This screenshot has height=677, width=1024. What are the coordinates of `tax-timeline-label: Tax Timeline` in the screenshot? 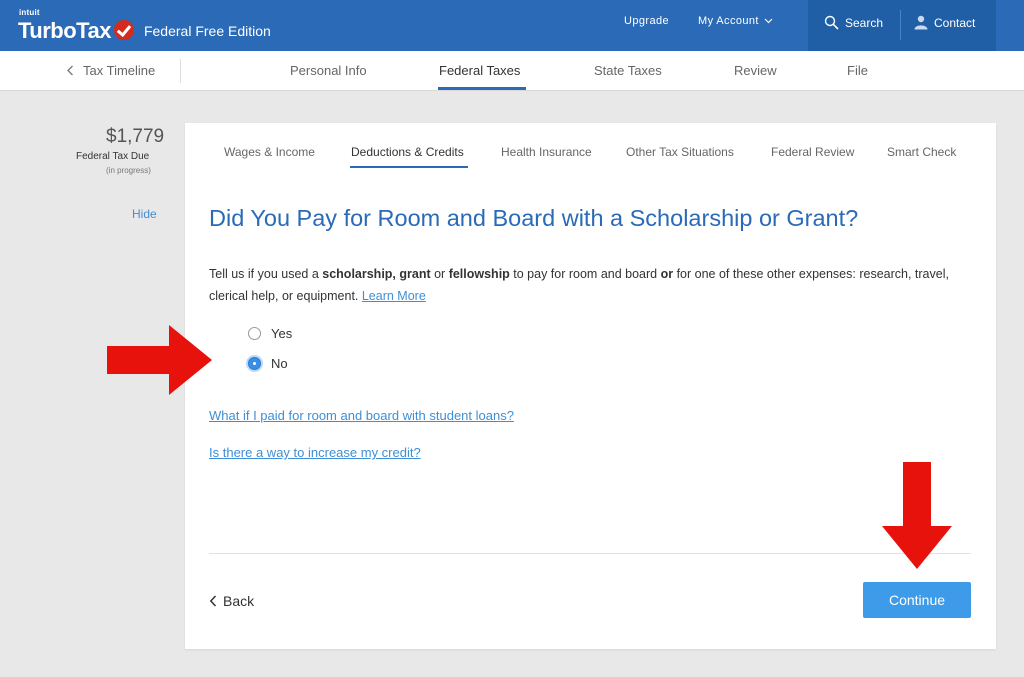 It's located at (119, 70).